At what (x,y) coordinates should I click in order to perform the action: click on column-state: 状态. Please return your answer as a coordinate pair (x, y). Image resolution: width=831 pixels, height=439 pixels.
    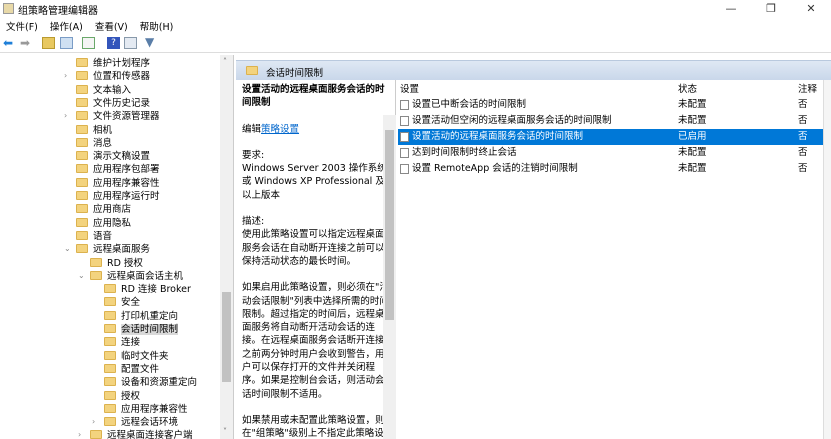
    Looking at the image, I should click on (687, 90).